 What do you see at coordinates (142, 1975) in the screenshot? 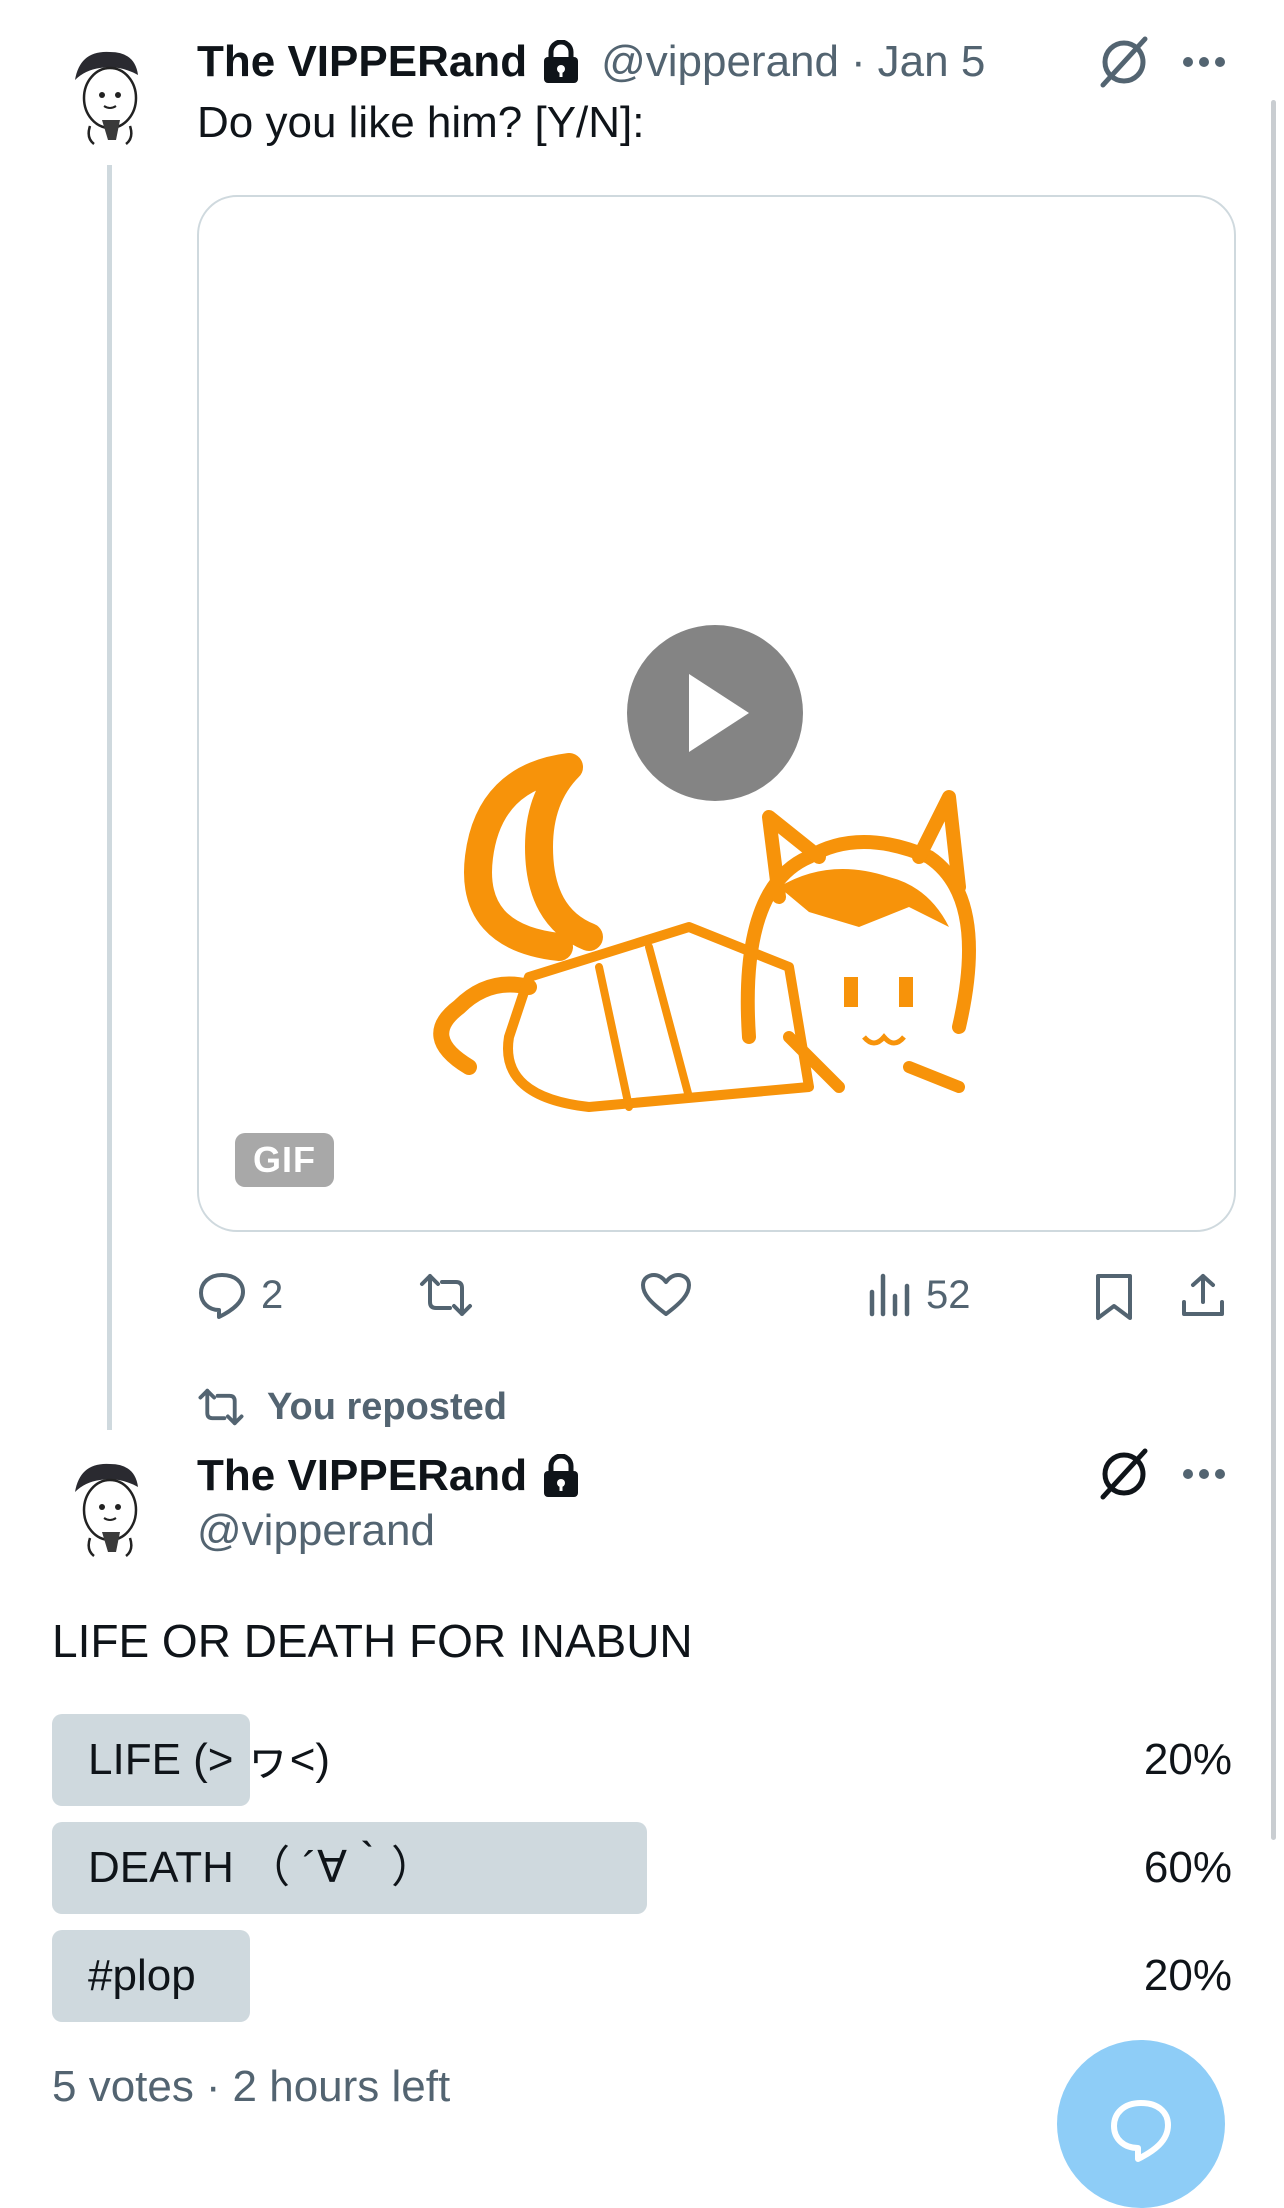
I see `poll-option-label: #plop` at bounding box center [142, 1975].